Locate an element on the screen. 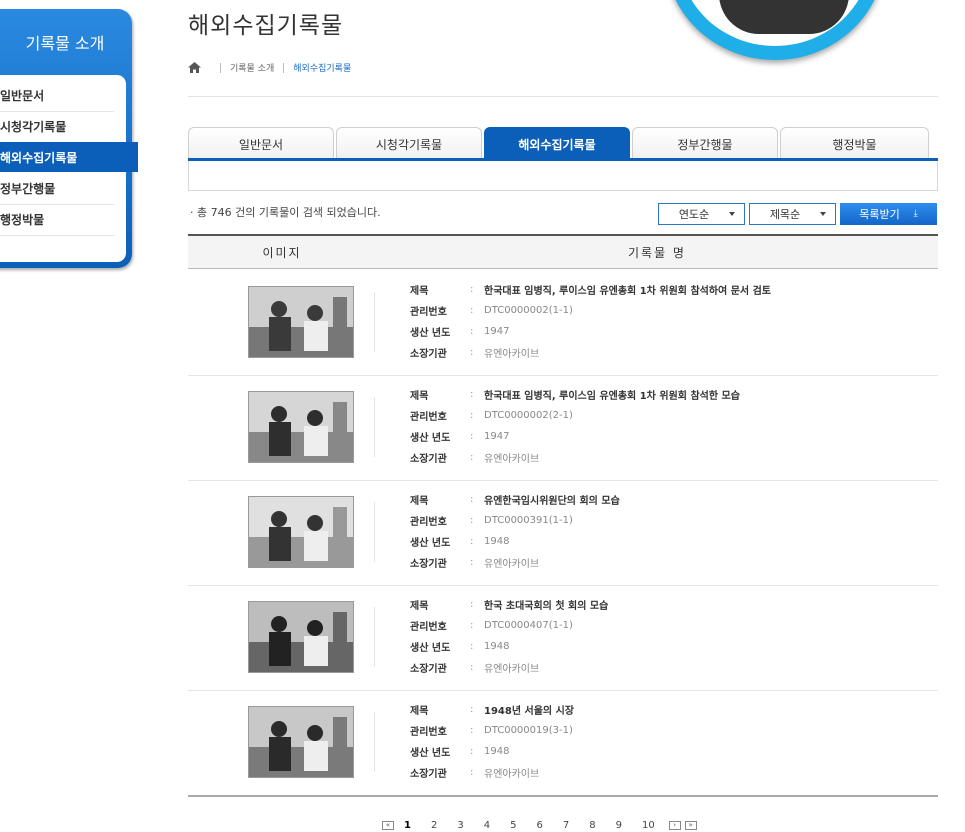 The image size is (965, 832). page-number: 10 is located at coordinates (648, 825).